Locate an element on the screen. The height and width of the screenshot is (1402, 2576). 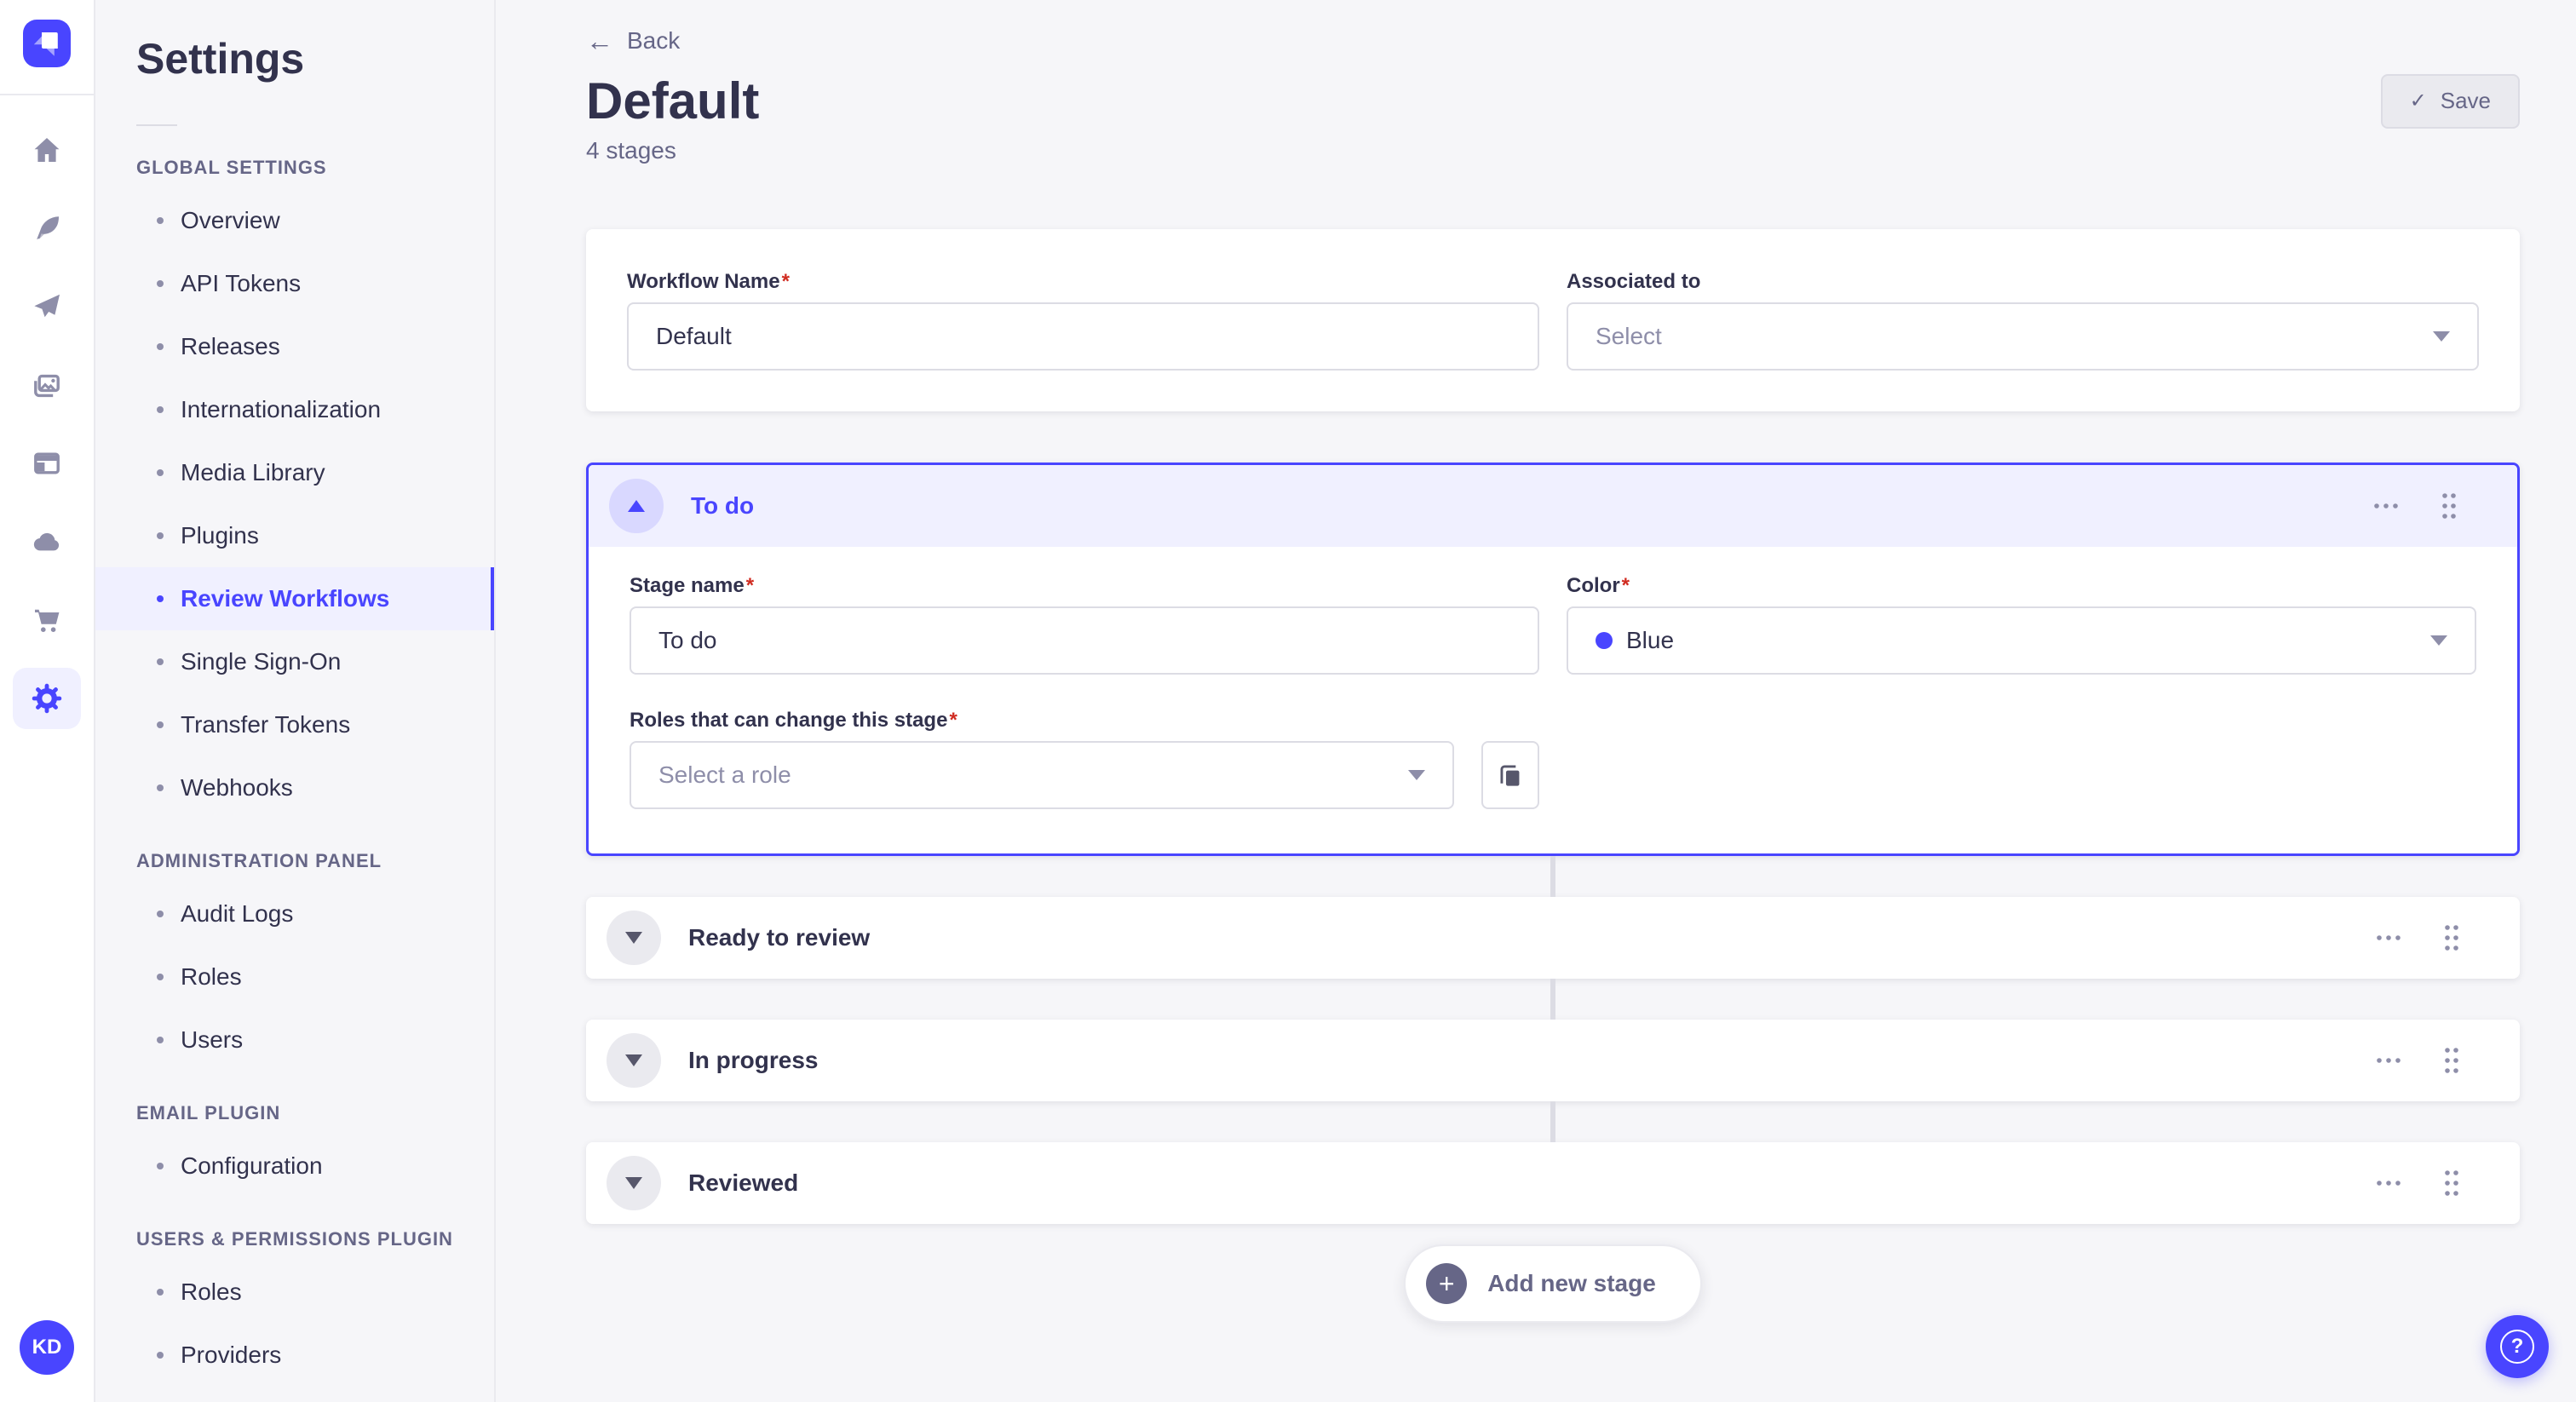
stage-color-select: Blue is located at coordinates (2022, 640).